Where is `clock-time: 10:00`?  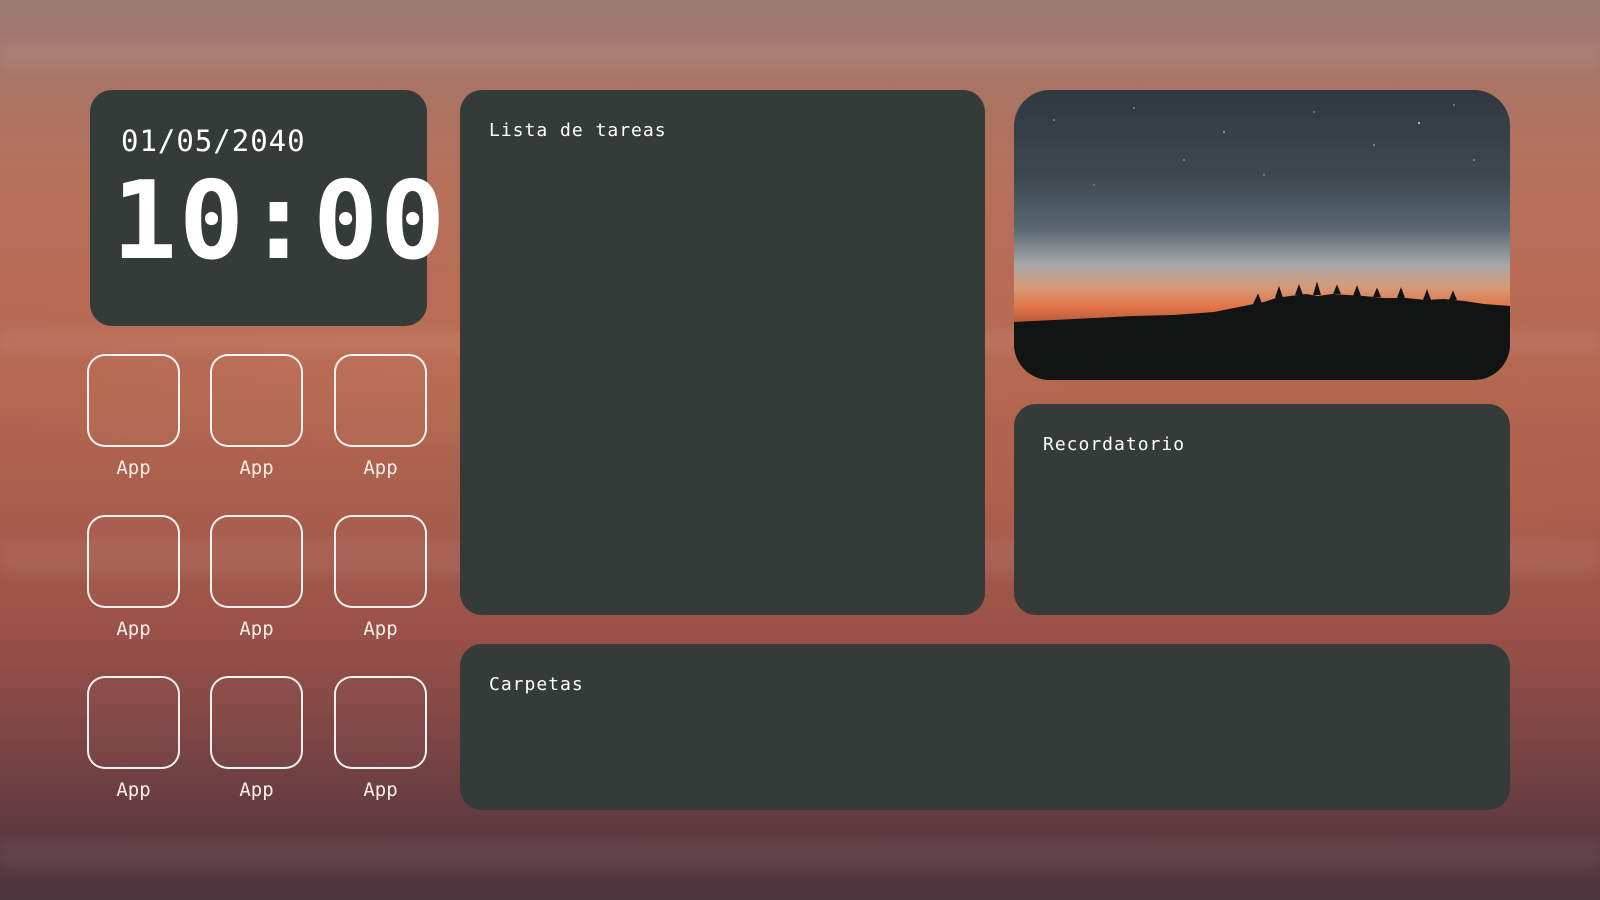 clock-time: 10:00 is located at coordinates (280, 221).